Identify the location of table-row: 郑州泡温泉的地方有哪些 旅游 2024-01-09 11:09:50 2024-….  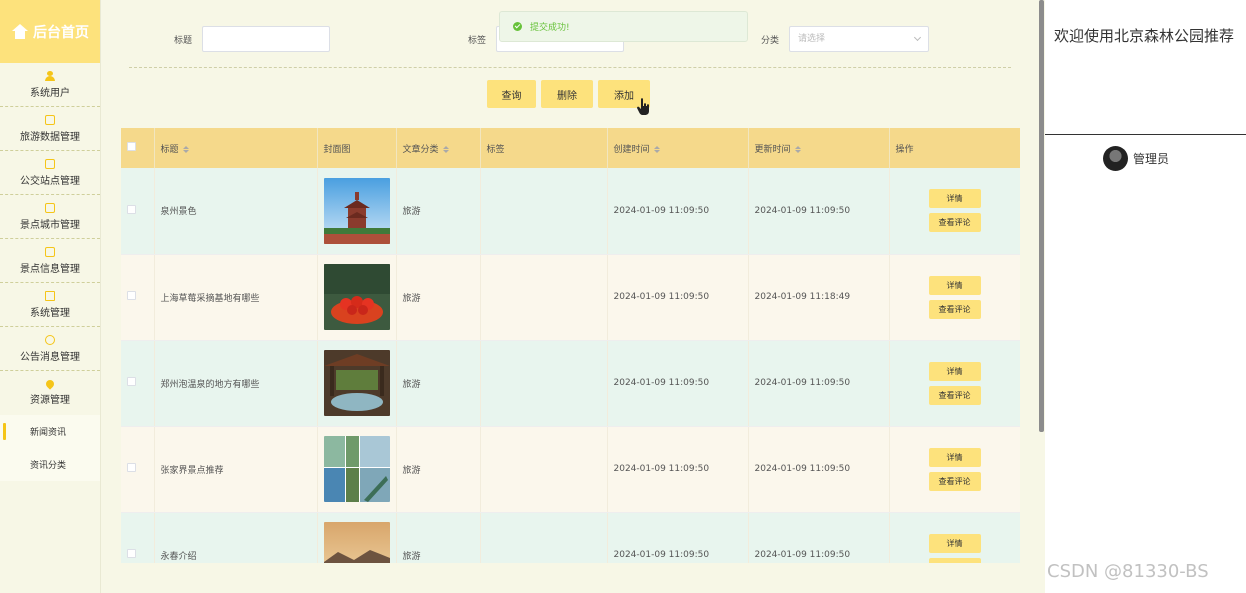
(570, 383).